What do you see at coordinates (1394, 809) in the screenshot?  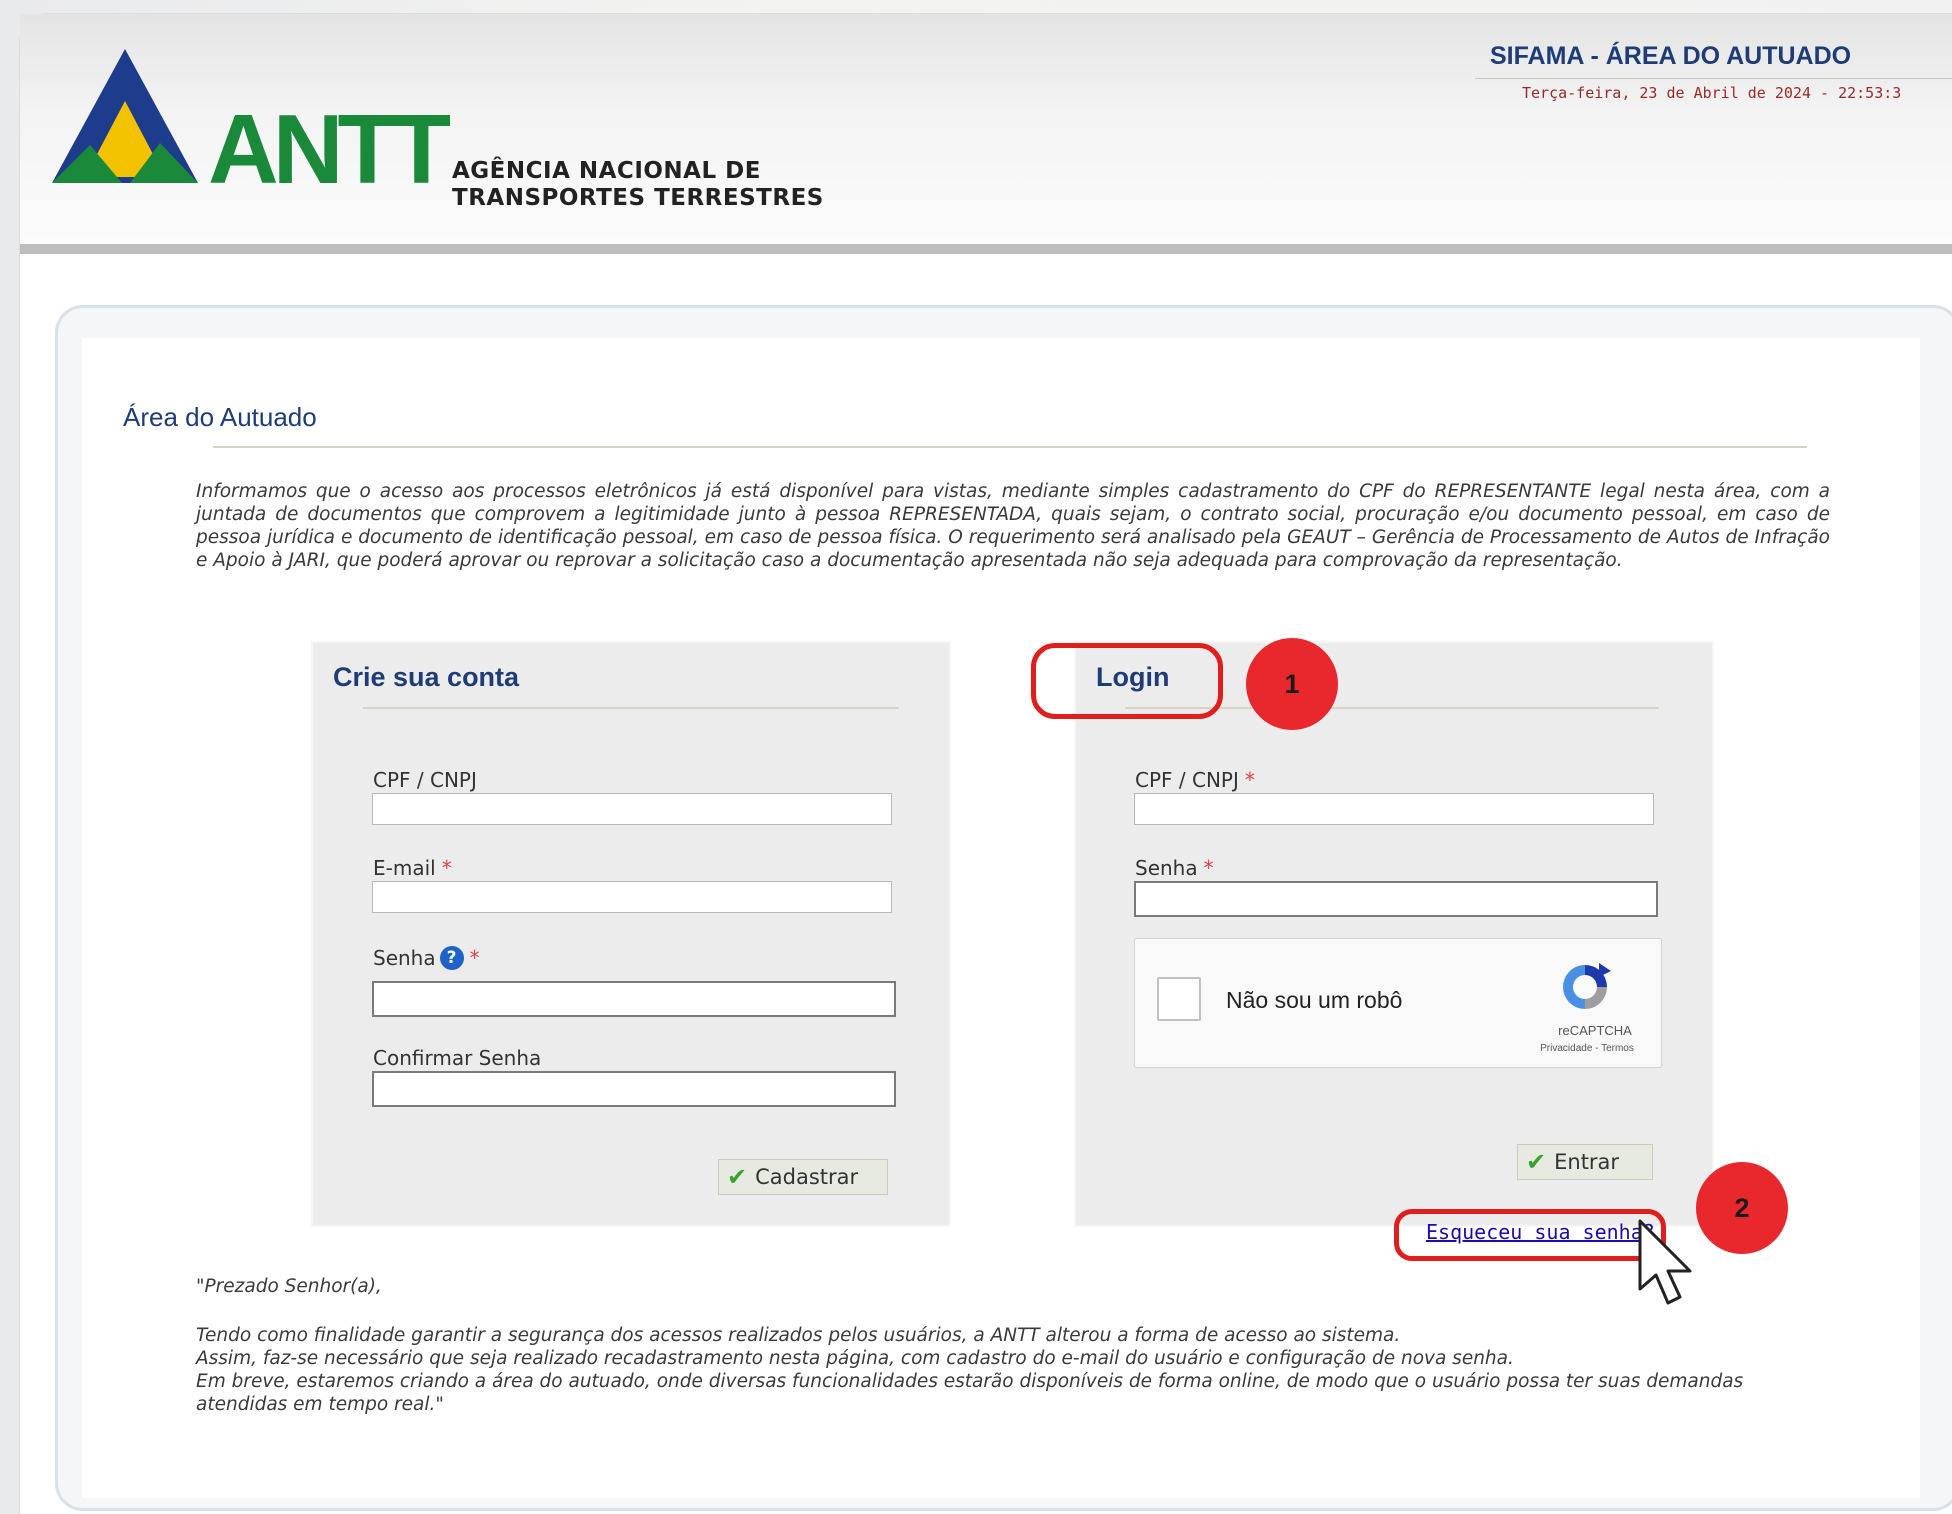 I see `login-cpf-input` at bounding box center [1394, 809].